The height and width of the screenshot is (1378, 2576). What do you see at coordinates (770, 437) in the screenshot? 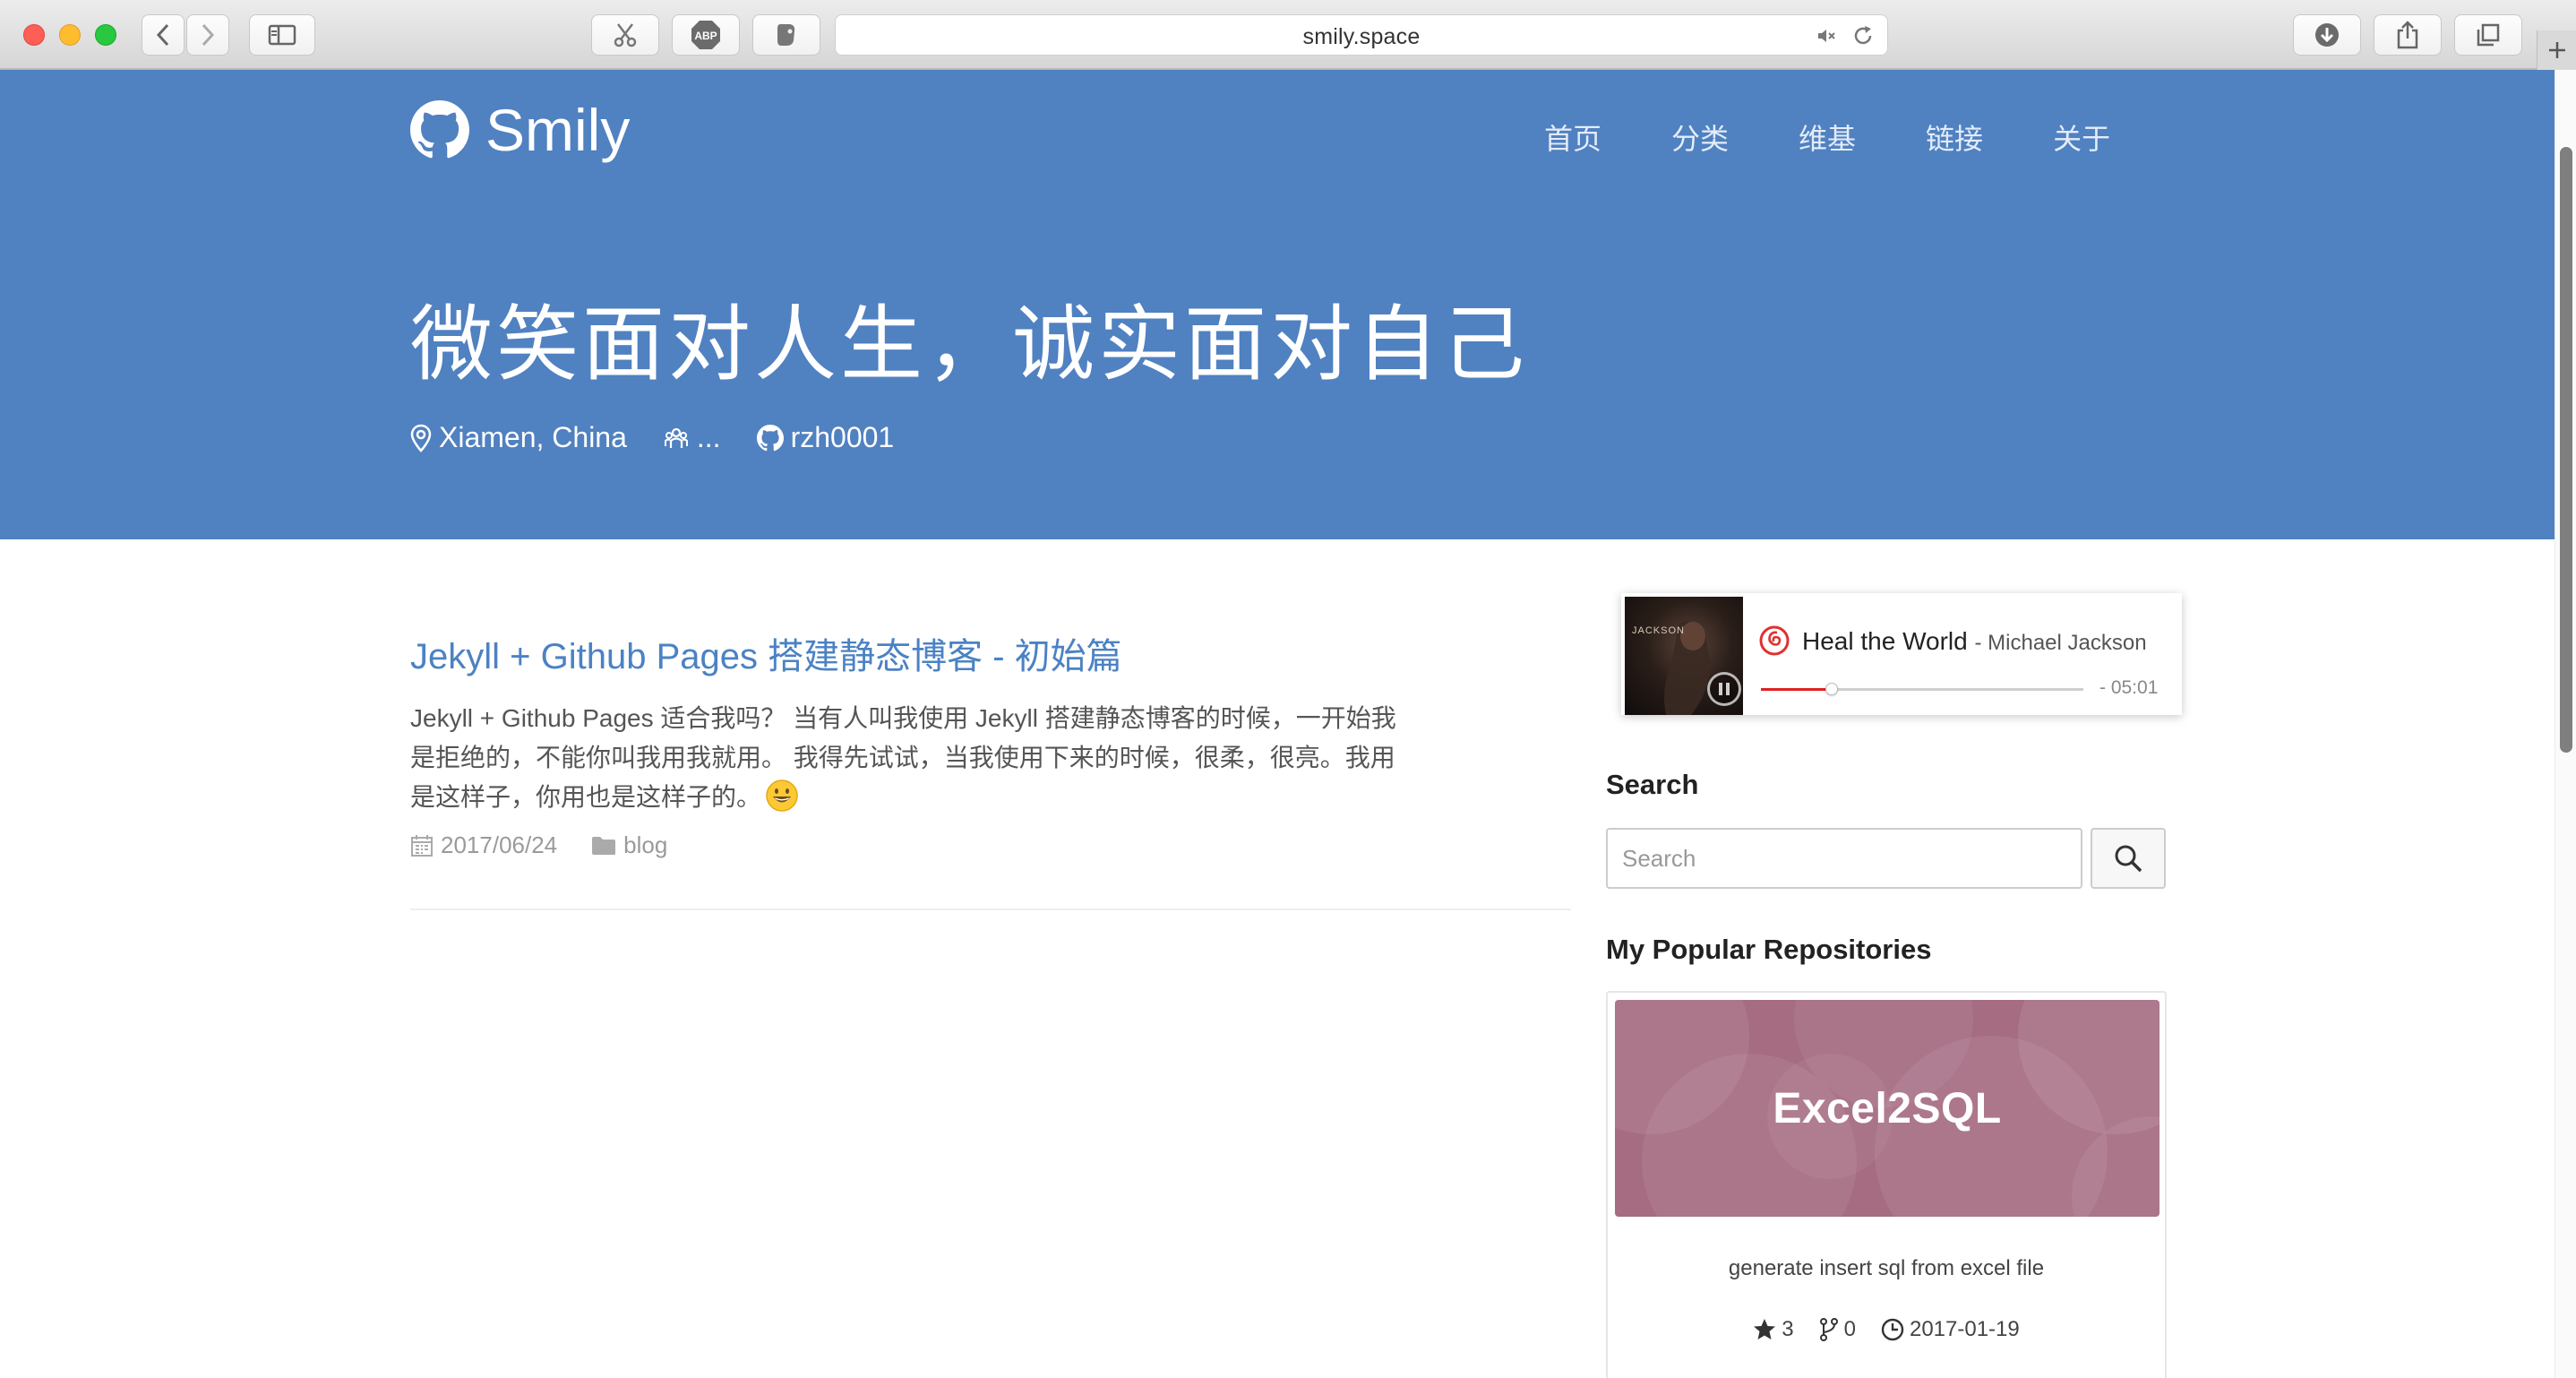
I see `github-small-icon` at bounding box center [770, 437].